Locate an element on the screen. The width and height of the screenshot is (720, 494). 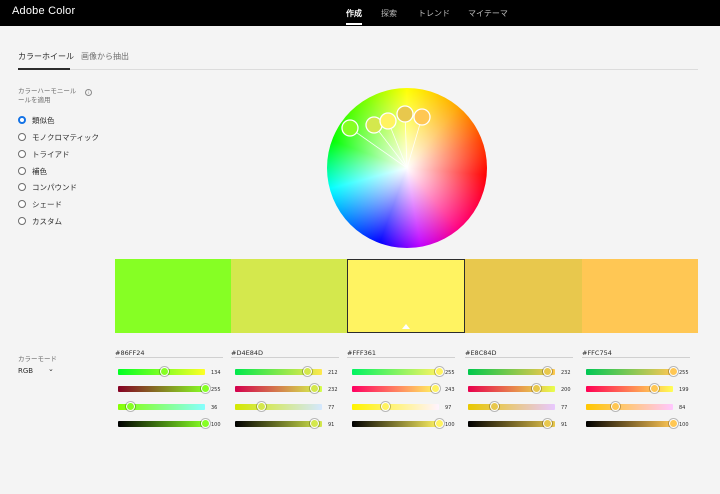
hex-value-5: #FFC754 is located at coordinates (597, 353).